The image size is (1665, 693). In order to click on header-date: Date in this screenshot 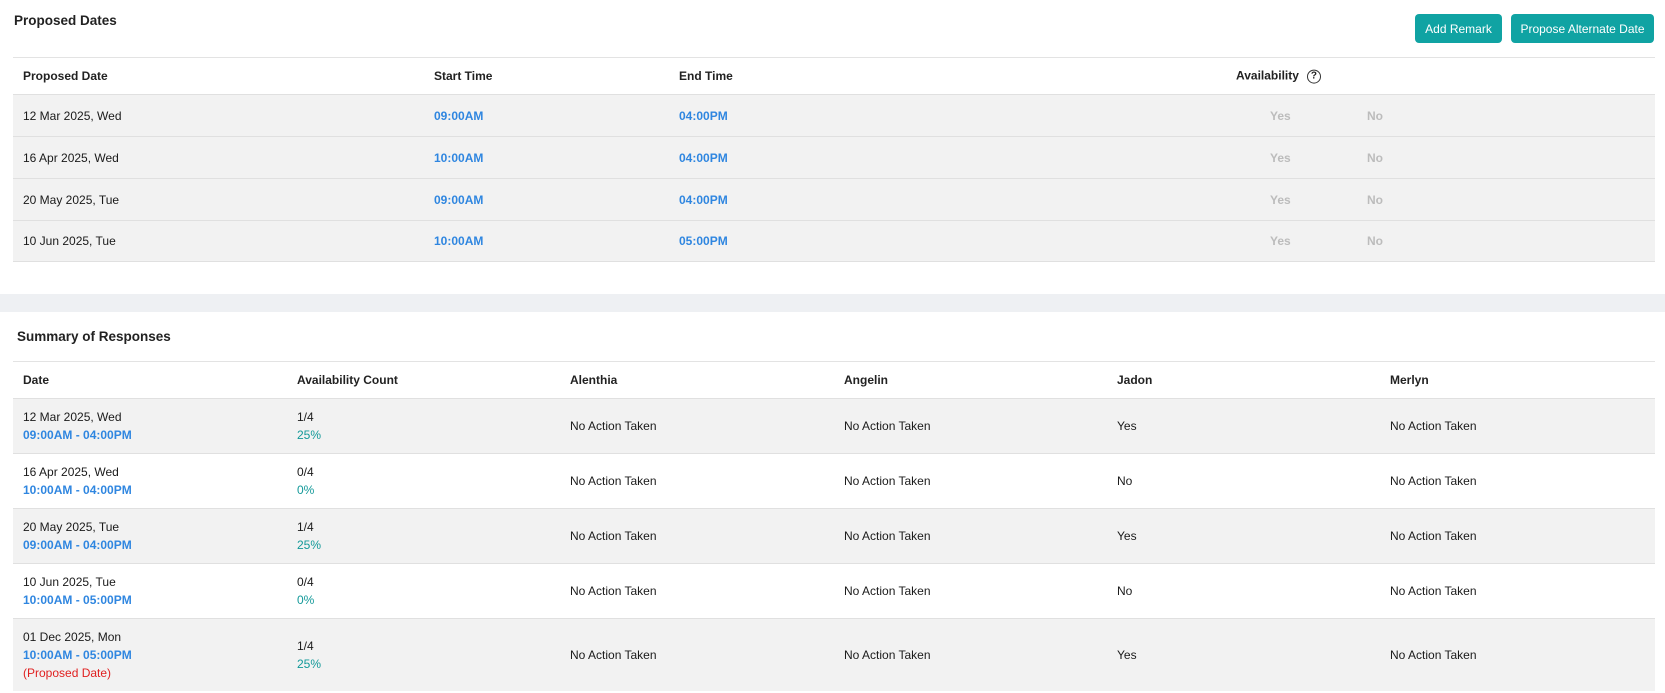, I will do `click(36, 380)`.